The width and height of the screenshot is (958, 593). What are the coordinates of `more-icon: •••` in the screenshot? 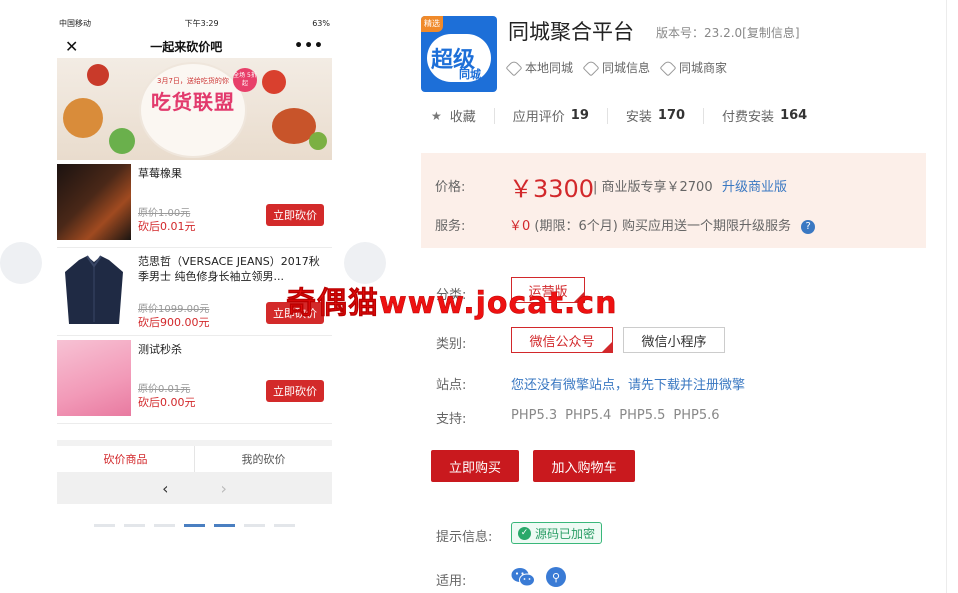 It's located at (309, 46).